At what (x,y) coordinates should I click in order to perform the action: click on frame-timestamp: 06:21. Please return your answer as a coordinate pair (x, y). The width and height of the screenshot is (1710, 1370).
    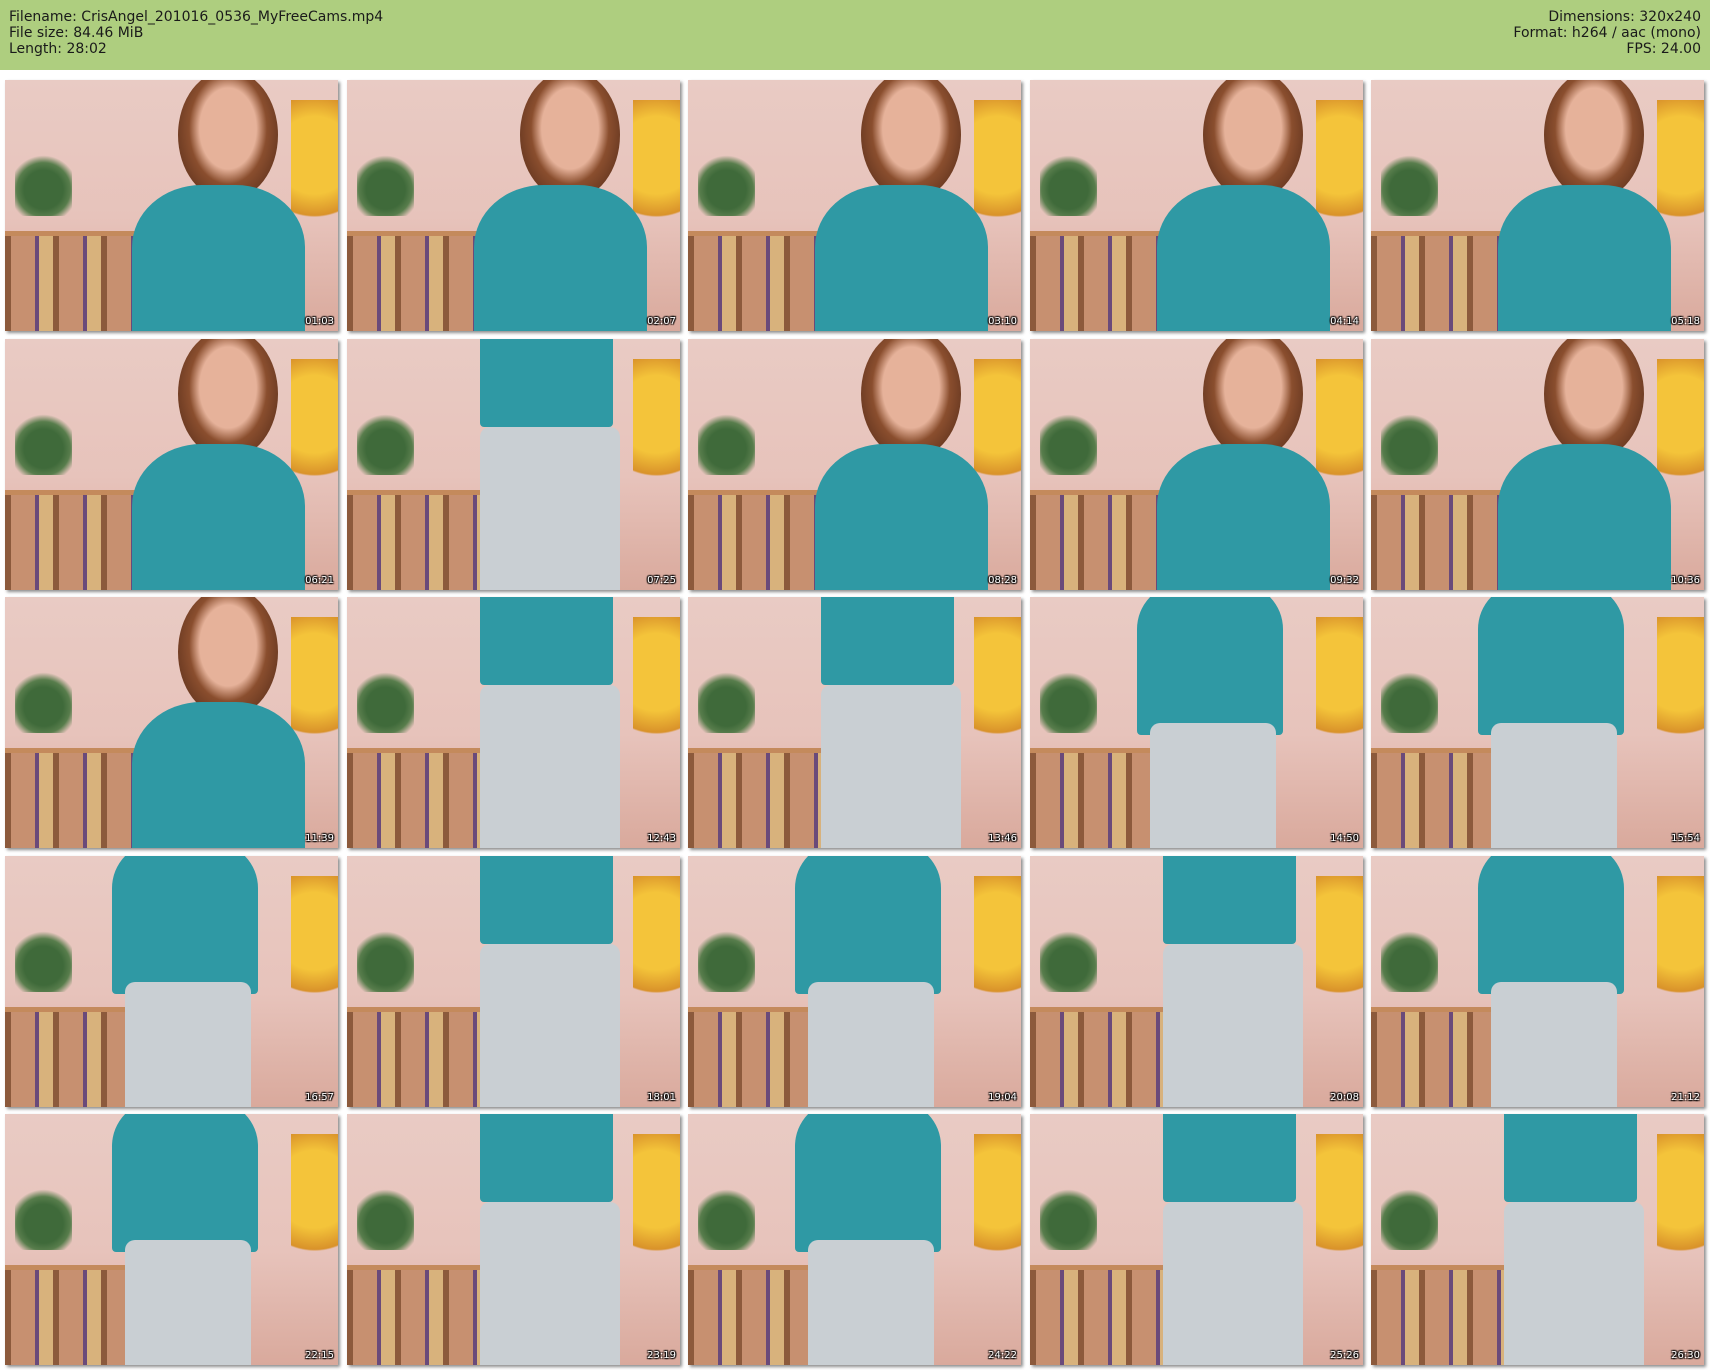
    Looking at the image, I should click on (319, 580).